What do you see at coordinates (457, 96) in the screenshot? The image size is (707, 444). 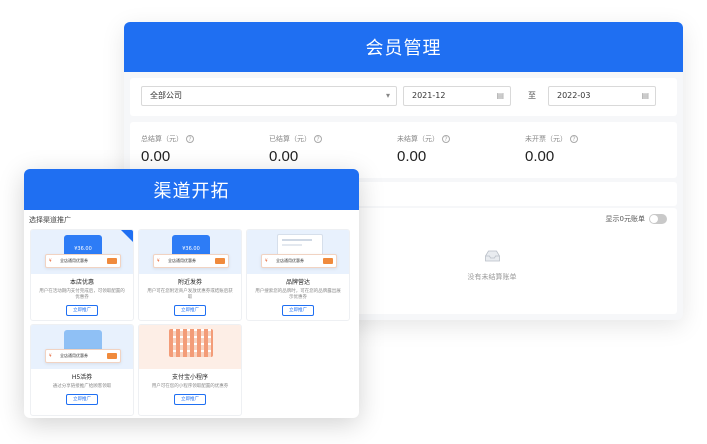 I see `date-from-picker: 2021-12 ▤` at bounding box center [457, 96].